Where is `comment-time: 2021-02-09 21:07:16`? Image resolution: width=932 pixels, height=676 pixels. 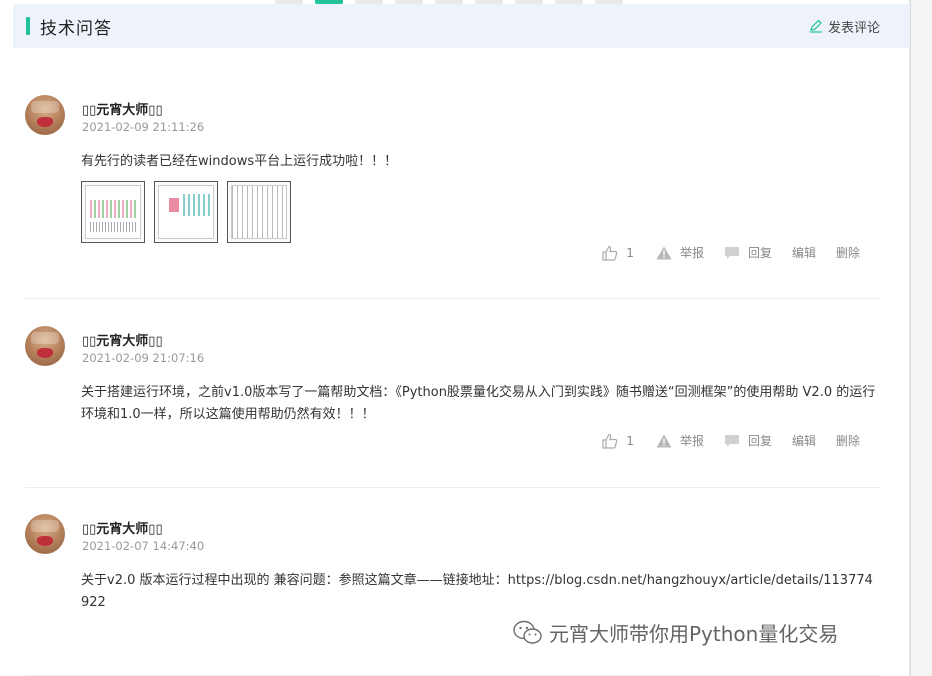
comment-time: 2021-02-09 21:07:16 is located at coordinates (143, 358).